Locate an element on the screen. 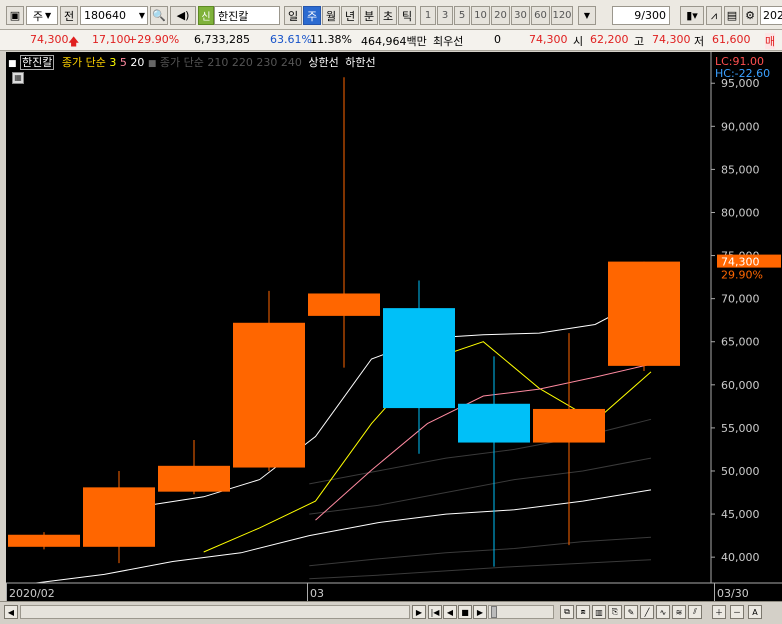 This screenshot has height=624, width=782. interval-dropdown: ▼ is located at coordinates (587, 15).